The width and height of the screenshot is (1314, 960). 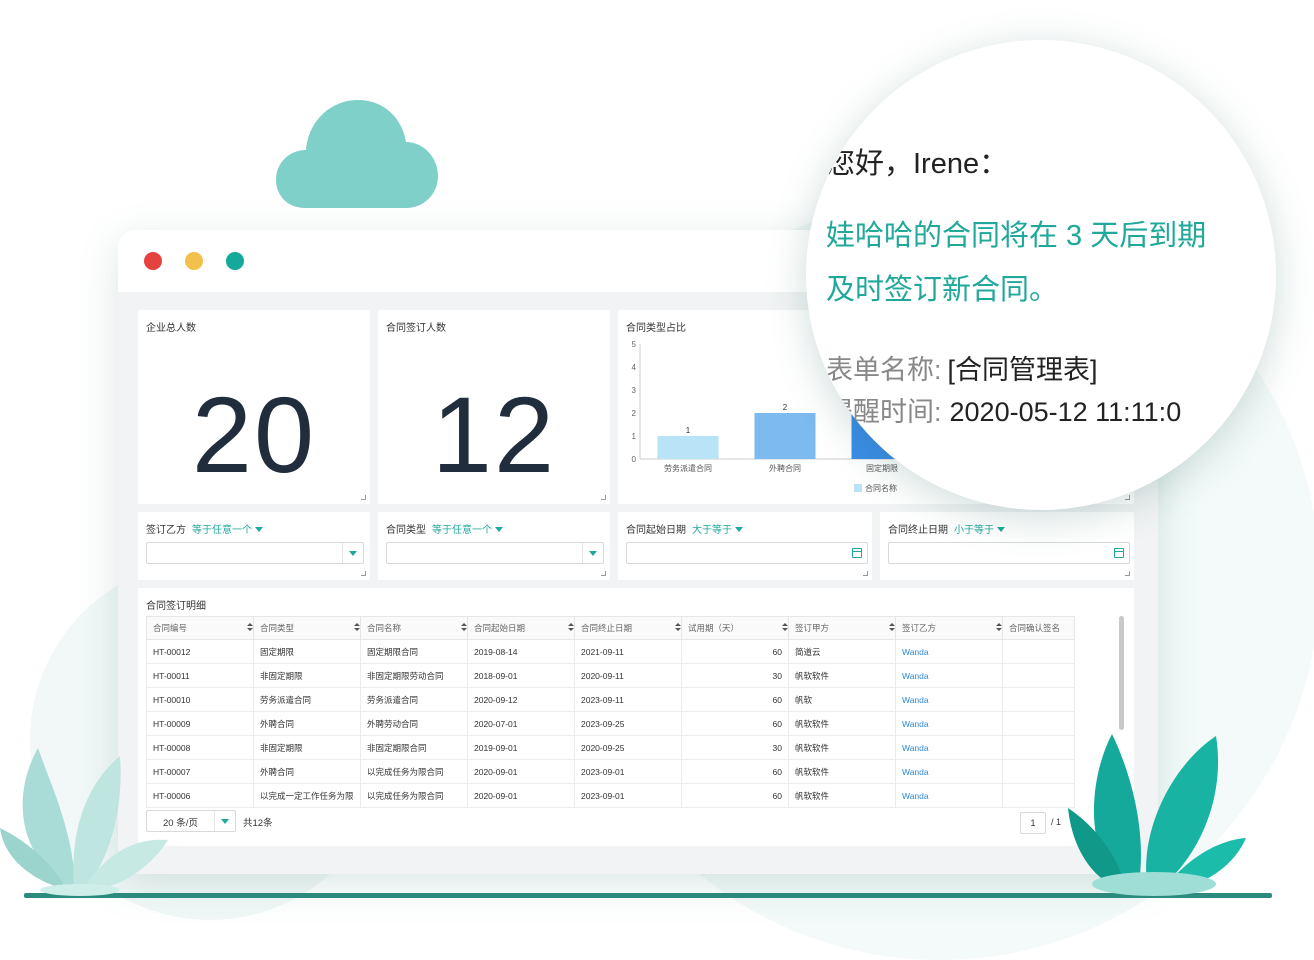 What do you see at coordinates (1157, 815) in the screenshot?
I see `plant-right-icon` at bounding box center [1157, 815].